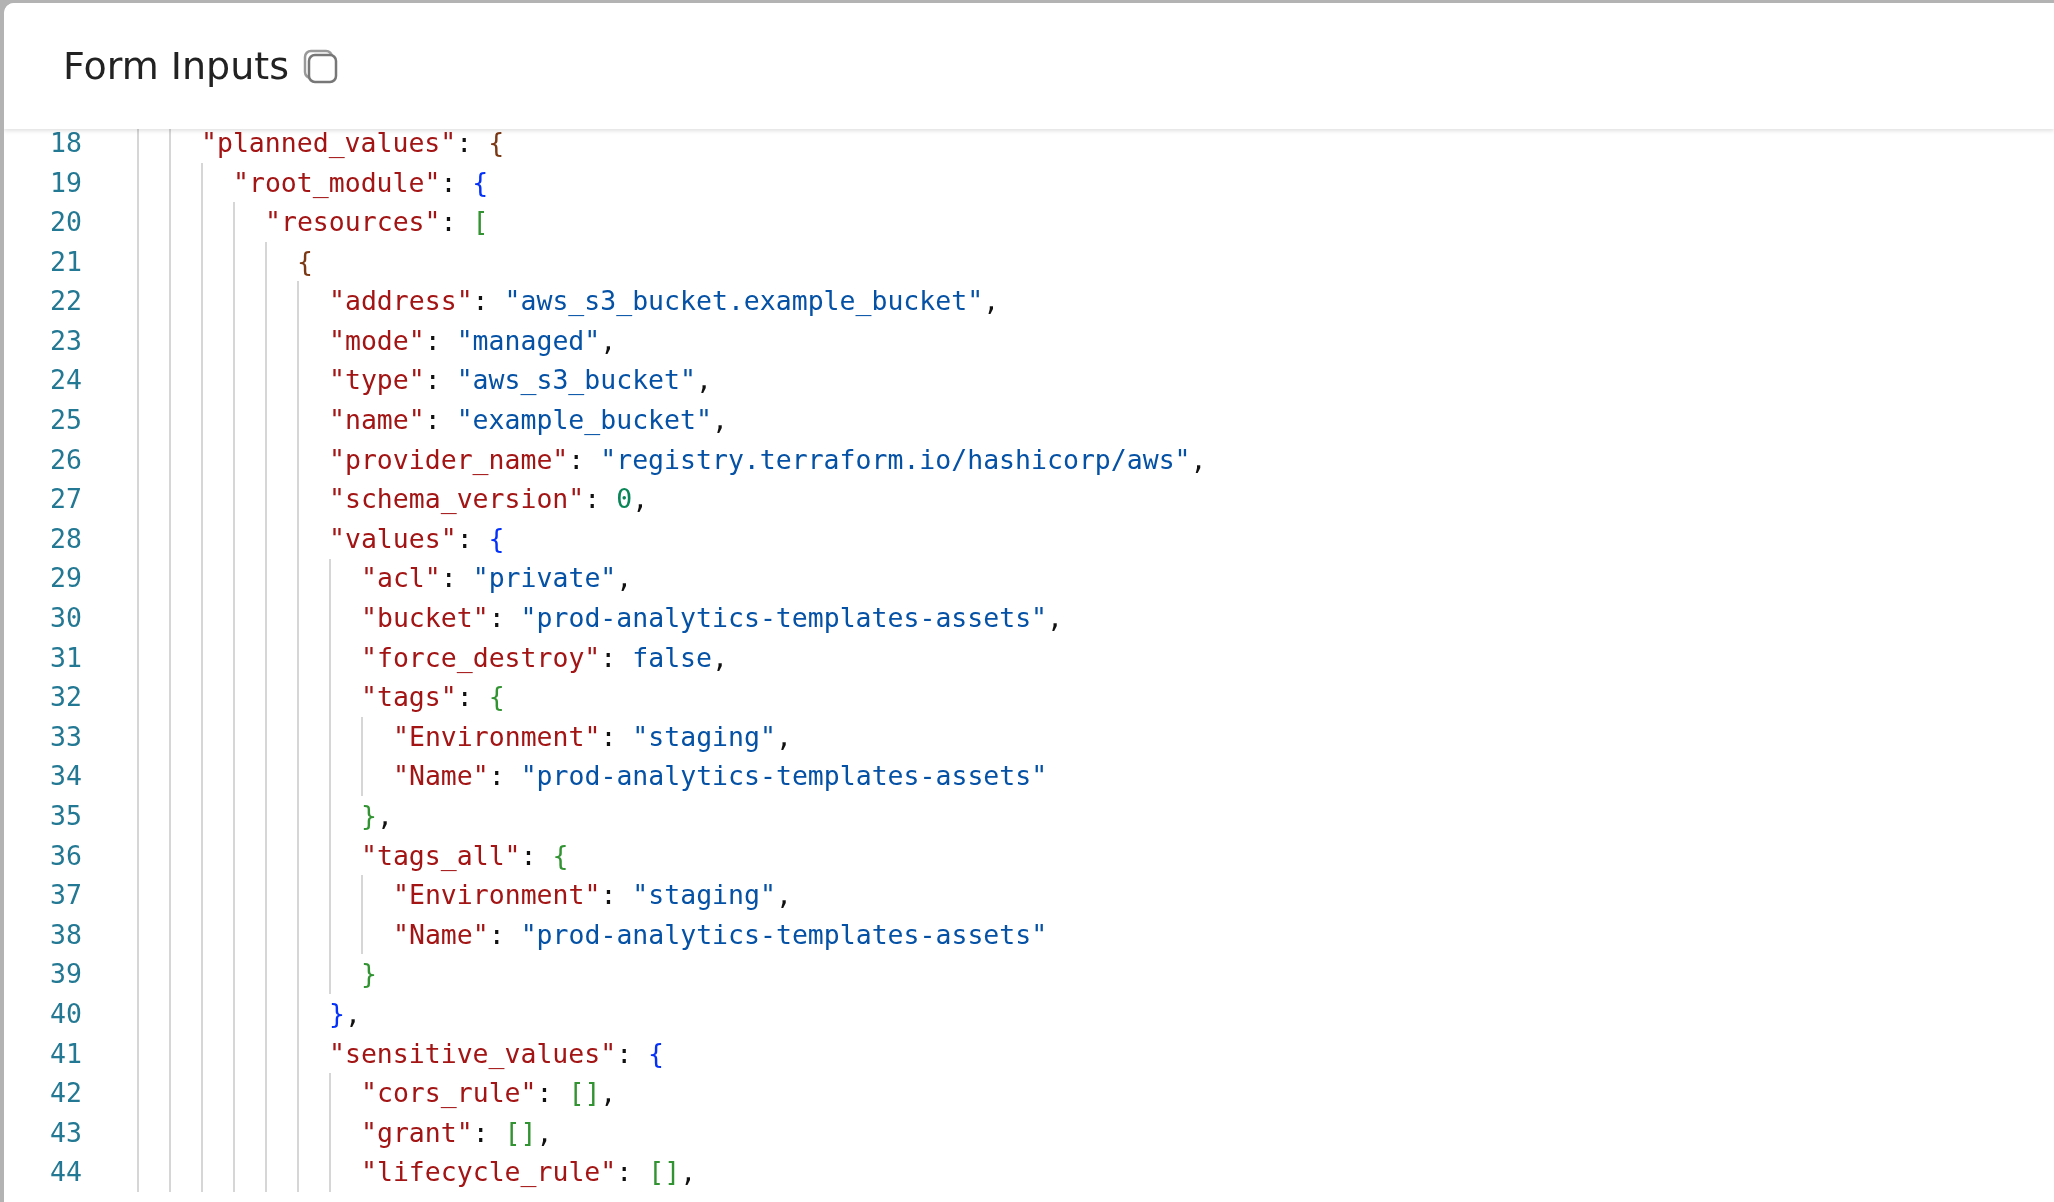 This screenshot has width=2054, height=1202. What do you see at coordinates (65, 340) in the screenshot?
I see `line-number: 23` at bounding box center [65, 340].